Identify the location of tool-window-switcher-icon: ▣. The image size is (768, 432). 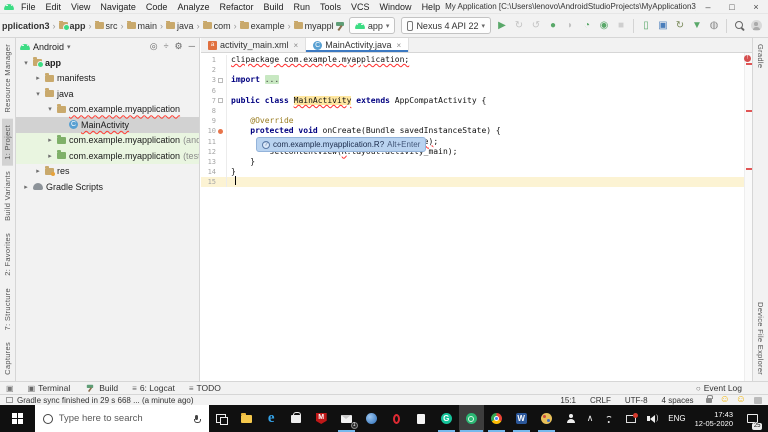
(10, 388).